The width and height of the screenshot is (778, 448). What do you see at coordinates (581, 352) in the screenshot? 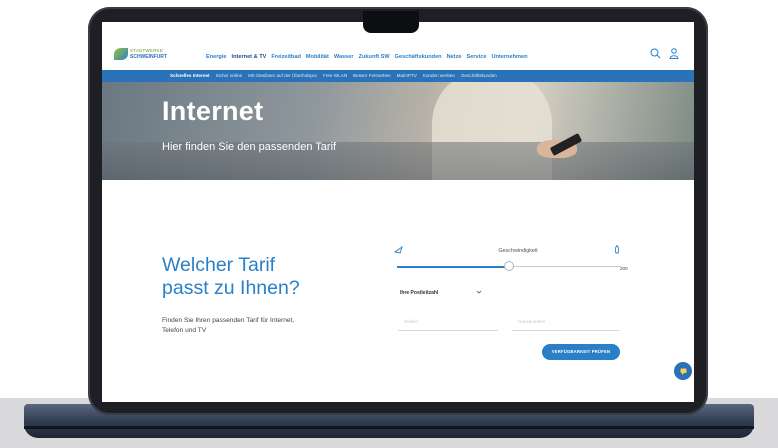
I see `check-availability-button: VERFÜGBARKEIT PRÜFEN` at bounding box center [581, 352].